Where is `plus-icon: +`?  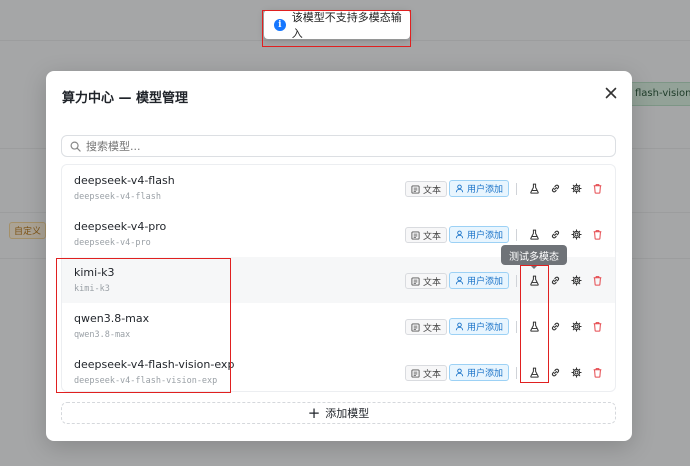
plus-icon: + is located at coordinates (314, 412).